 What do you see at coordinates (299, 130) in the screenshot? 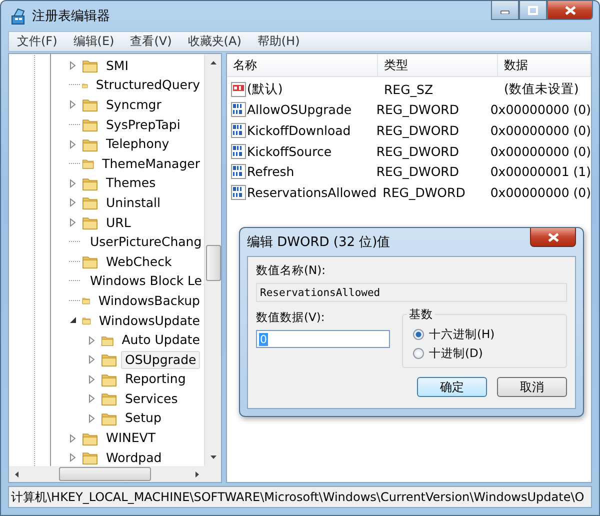
I see `value-name: KickoffDownload` at bounding box center [299, 130].